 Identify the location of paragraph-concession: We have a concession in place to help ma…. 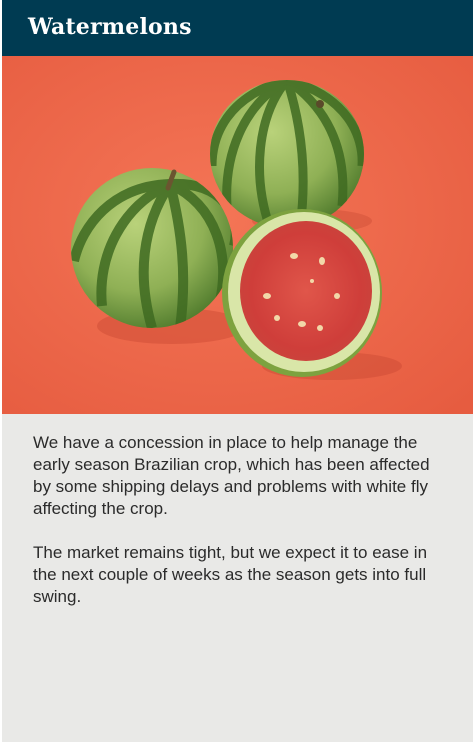
(231, 475).